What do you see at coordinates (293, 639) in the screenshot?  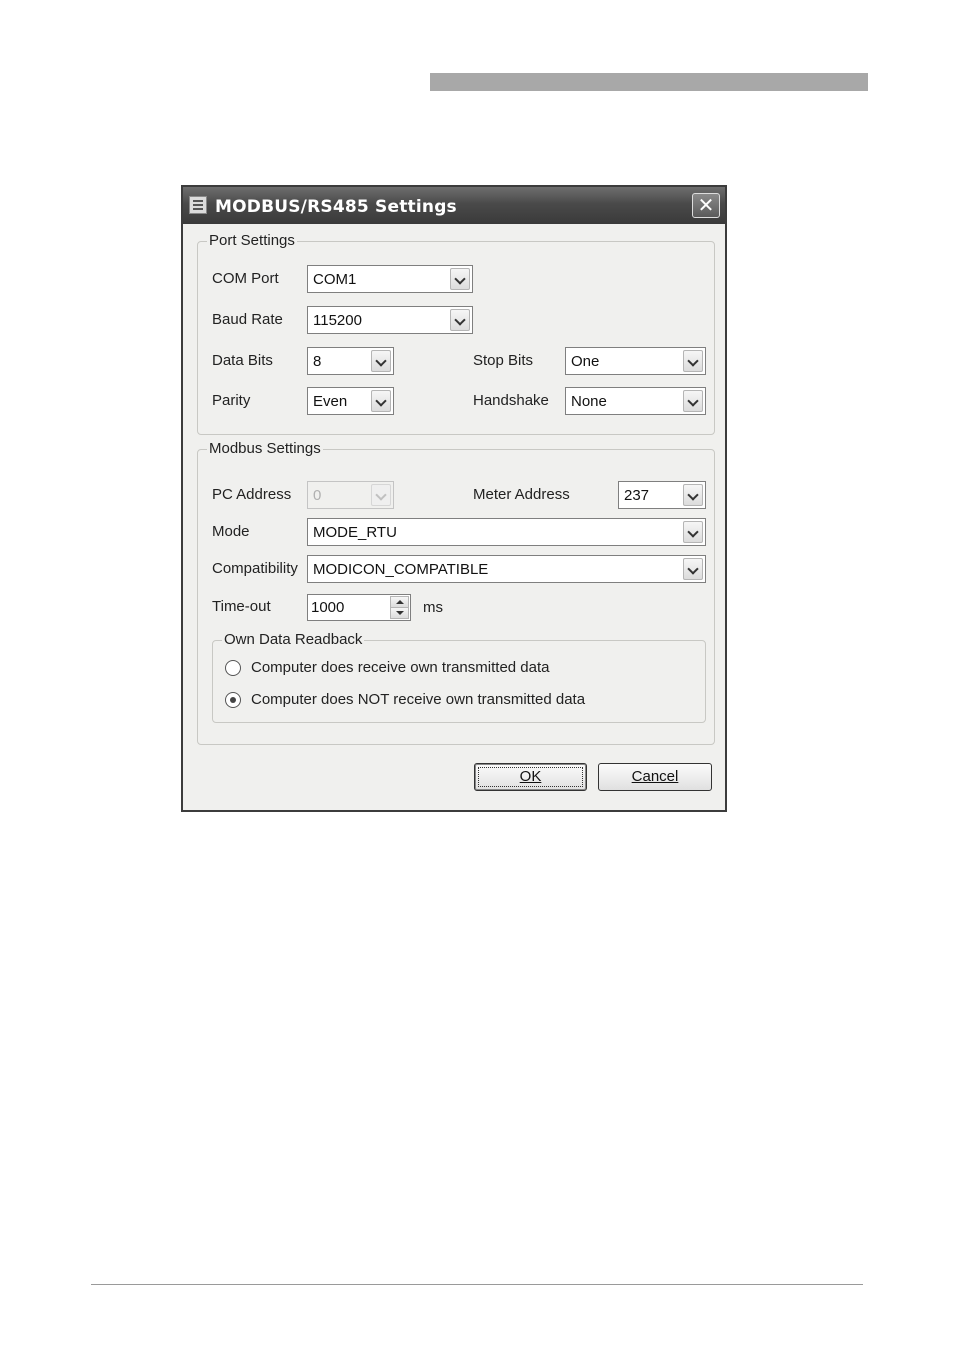 I see `own-data-readback-legend: Own Data Readback` at bounding box center [293, 639].